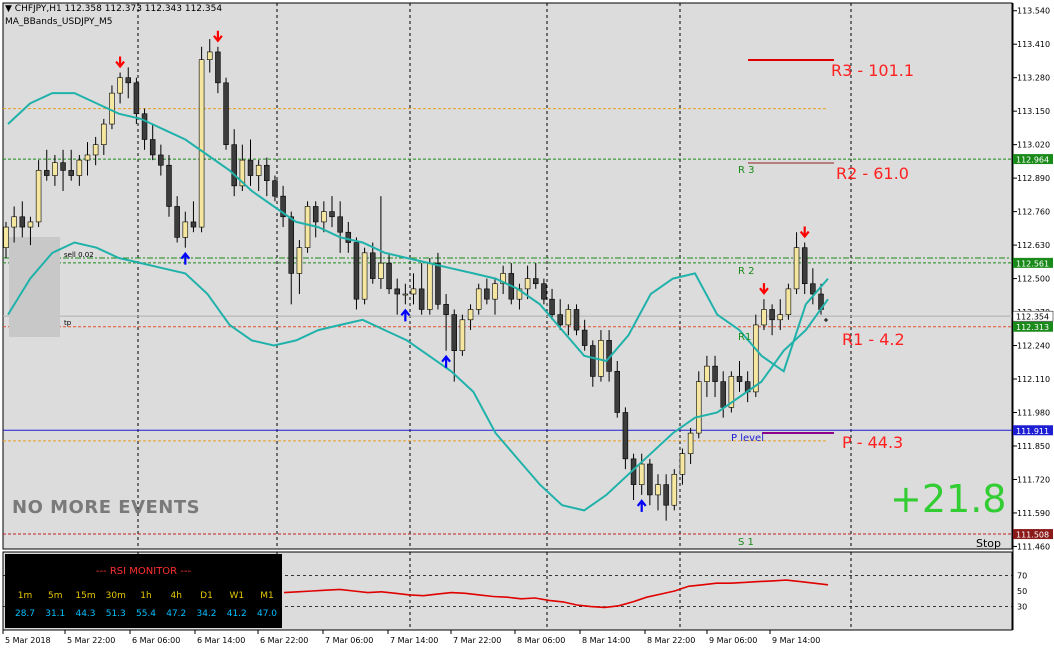 The height and width of the screenshot is (652, 1054). What do you see at coordinates (873, 70) in the screenshot?
I see `r3-level-label: R3 - 101.1` at bounding box center [873, 70].